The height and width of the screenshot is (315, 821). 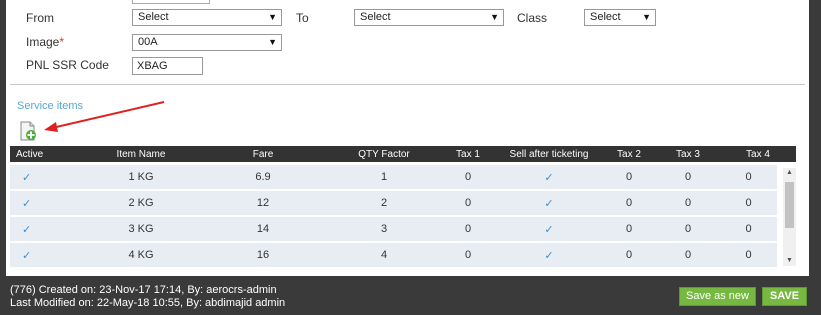 I want to click on column-header-sell-after-ticketing: Sell after ticketing, so click(x=549, y=154).